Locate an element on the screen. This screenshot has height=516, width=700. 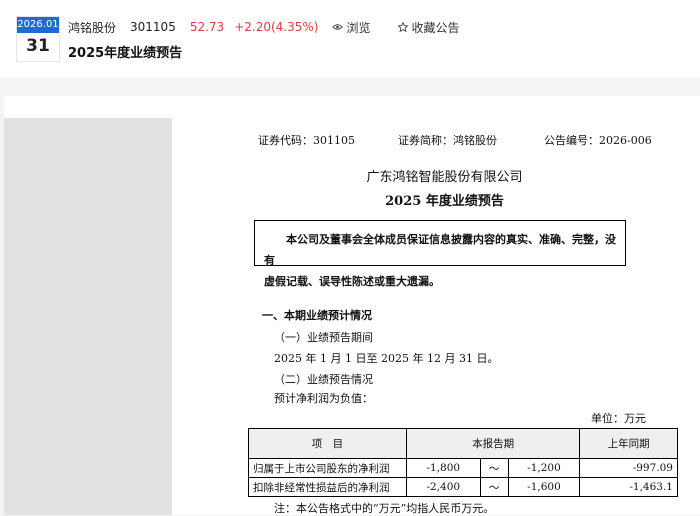
header-current-period: 本报告期 is located at coordinates (493, 443).